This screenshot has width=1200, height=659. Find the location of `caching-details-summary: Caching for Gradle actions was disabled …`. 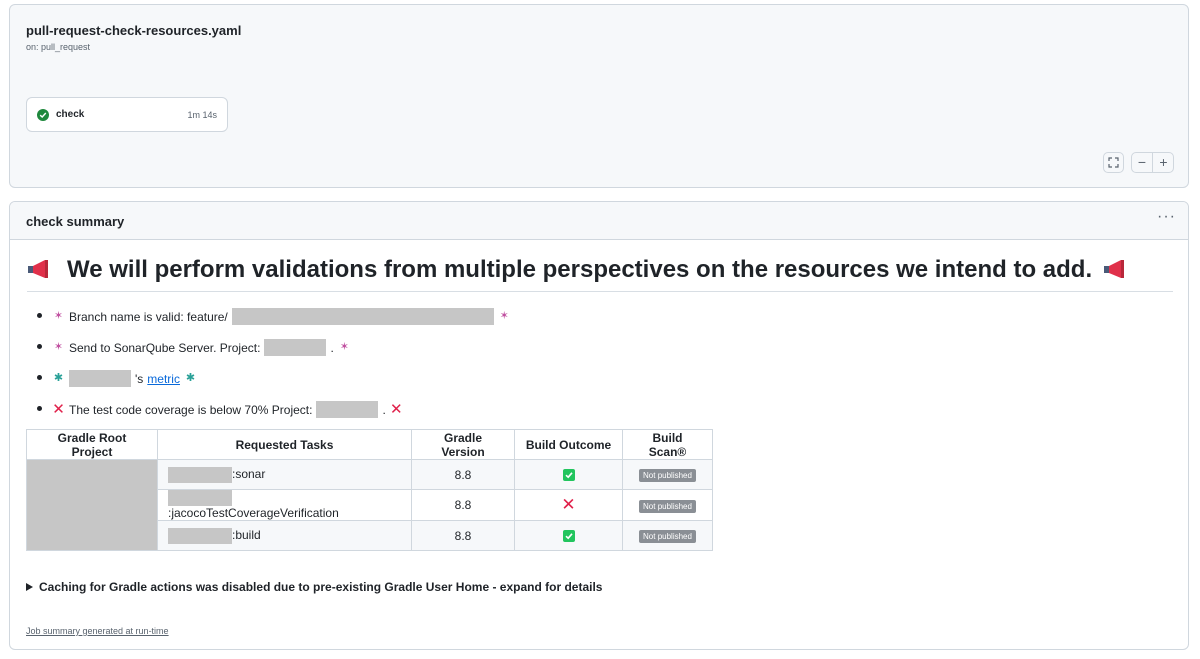

caching-details-summary: Caching for Gradle actions was disabled … is located at coordinates (321, 587).